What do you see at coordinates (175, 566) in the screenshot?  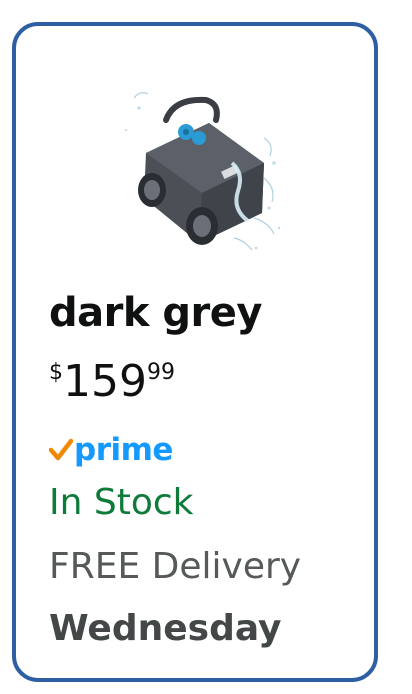 I see `delivery-label: FREE Delivery` at bounding box center [175, 566].